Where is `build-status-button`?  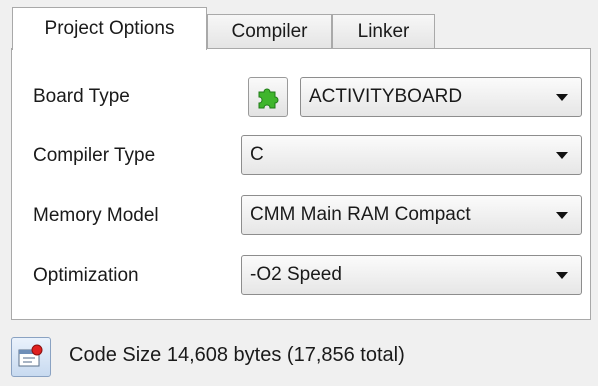 build-status-button is located at coordinates (31, 357).